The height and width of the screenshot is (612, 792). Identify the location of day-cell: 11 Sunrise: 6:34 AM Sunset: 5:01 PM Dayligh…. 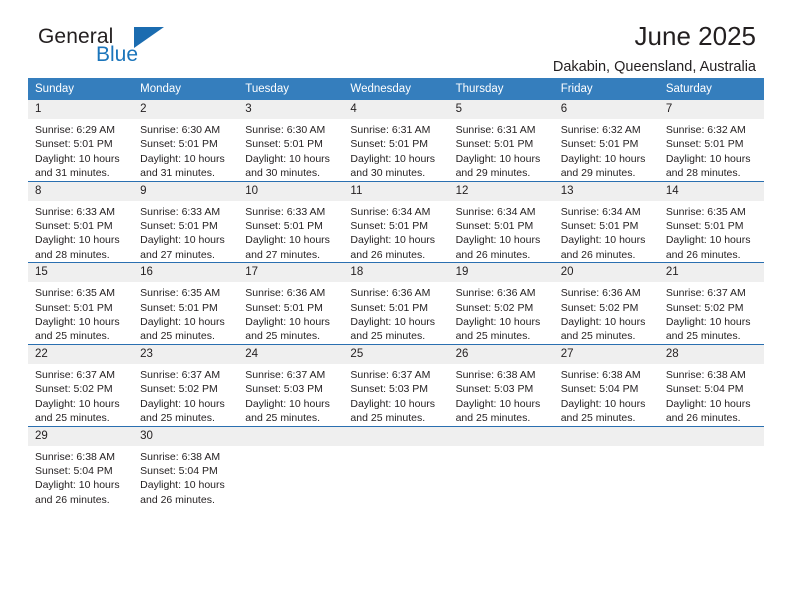
(396, 221).